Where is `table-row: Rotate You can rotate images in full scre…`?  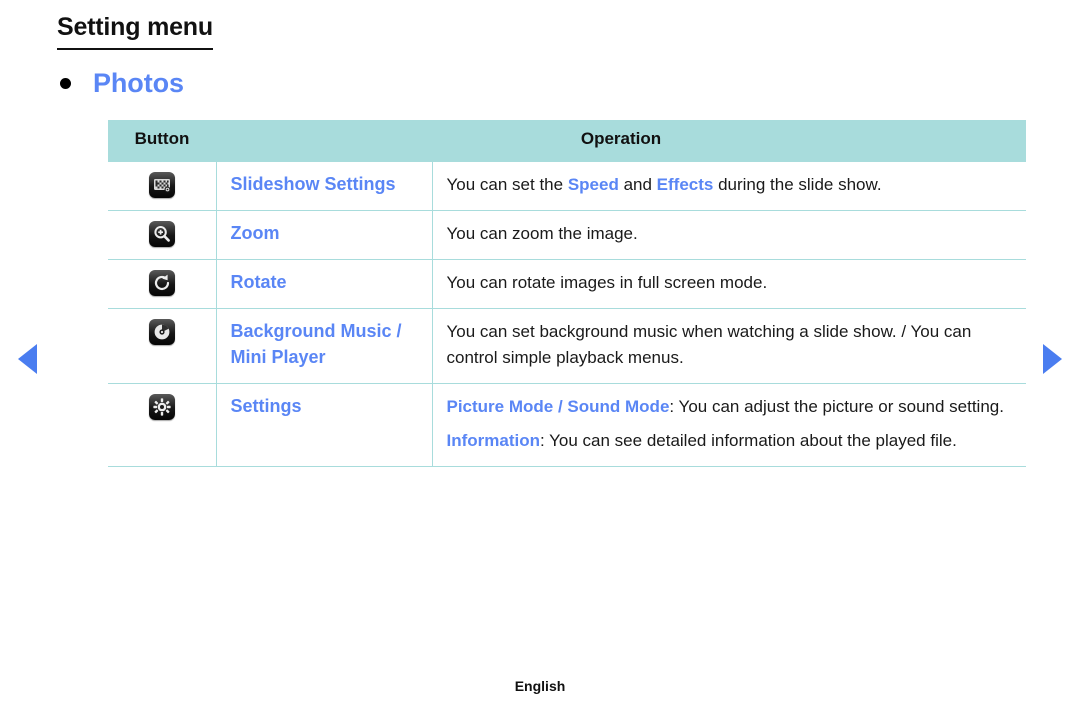 table-row: Rotate You can rotate images in full scre… is located at coordinates (567, 284).